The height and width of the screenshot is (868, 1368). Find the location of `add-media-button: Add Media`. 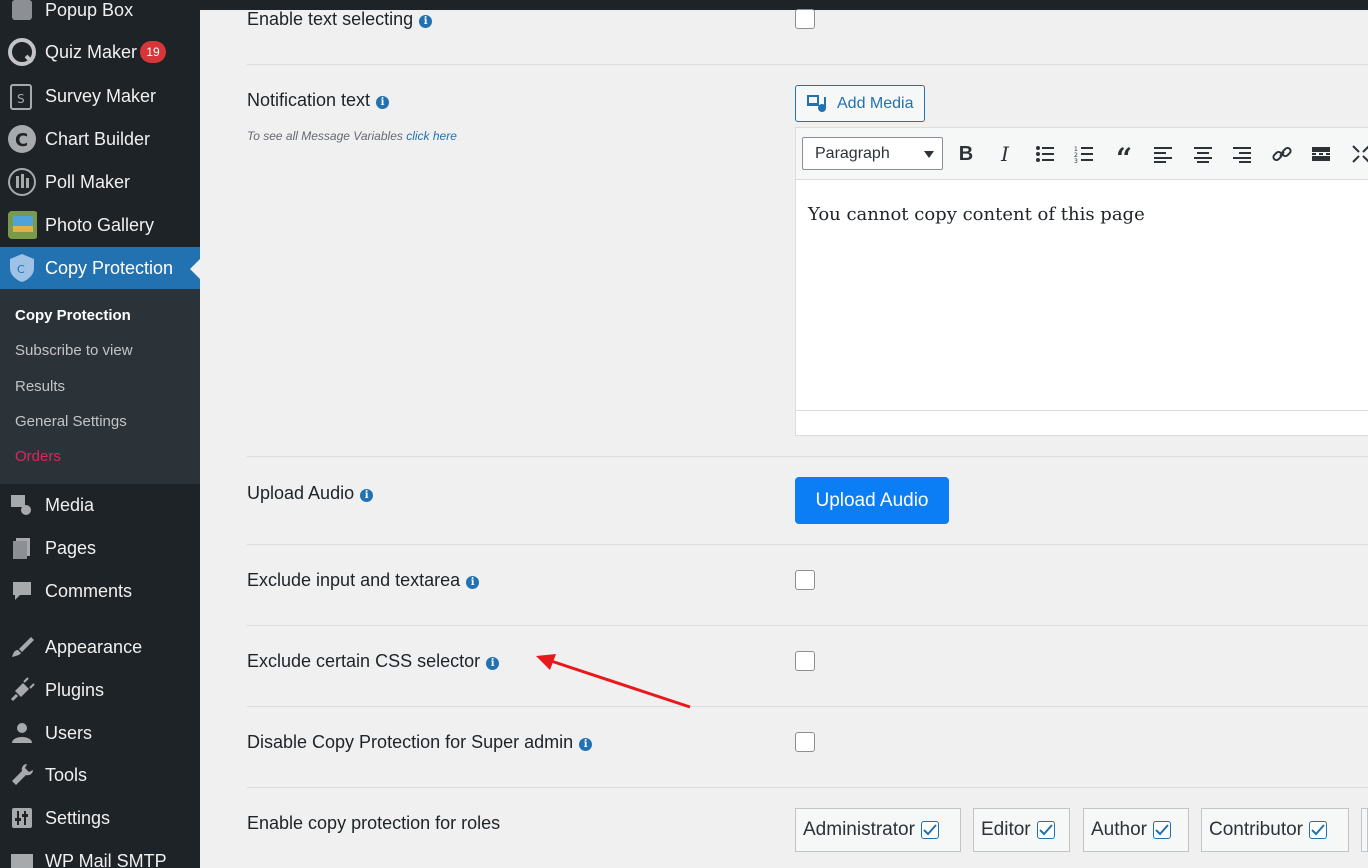

add-media-button: Add Media is located at coordinates (860, 103).